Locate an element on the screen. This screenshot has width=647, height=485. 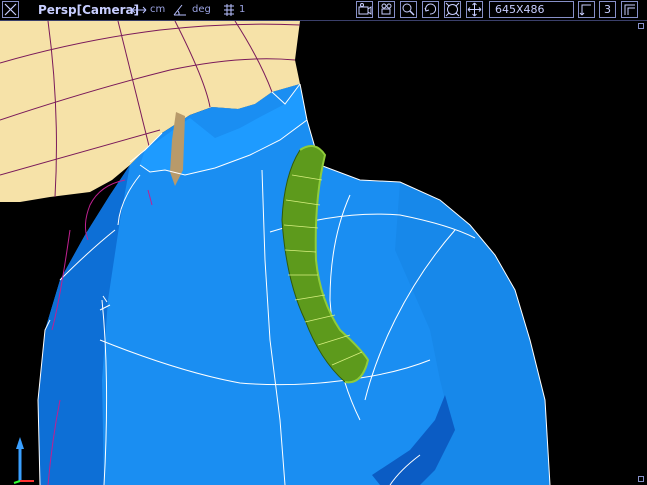
view-camera-label: Persp[Camera] is located at coordinates (88, 10).